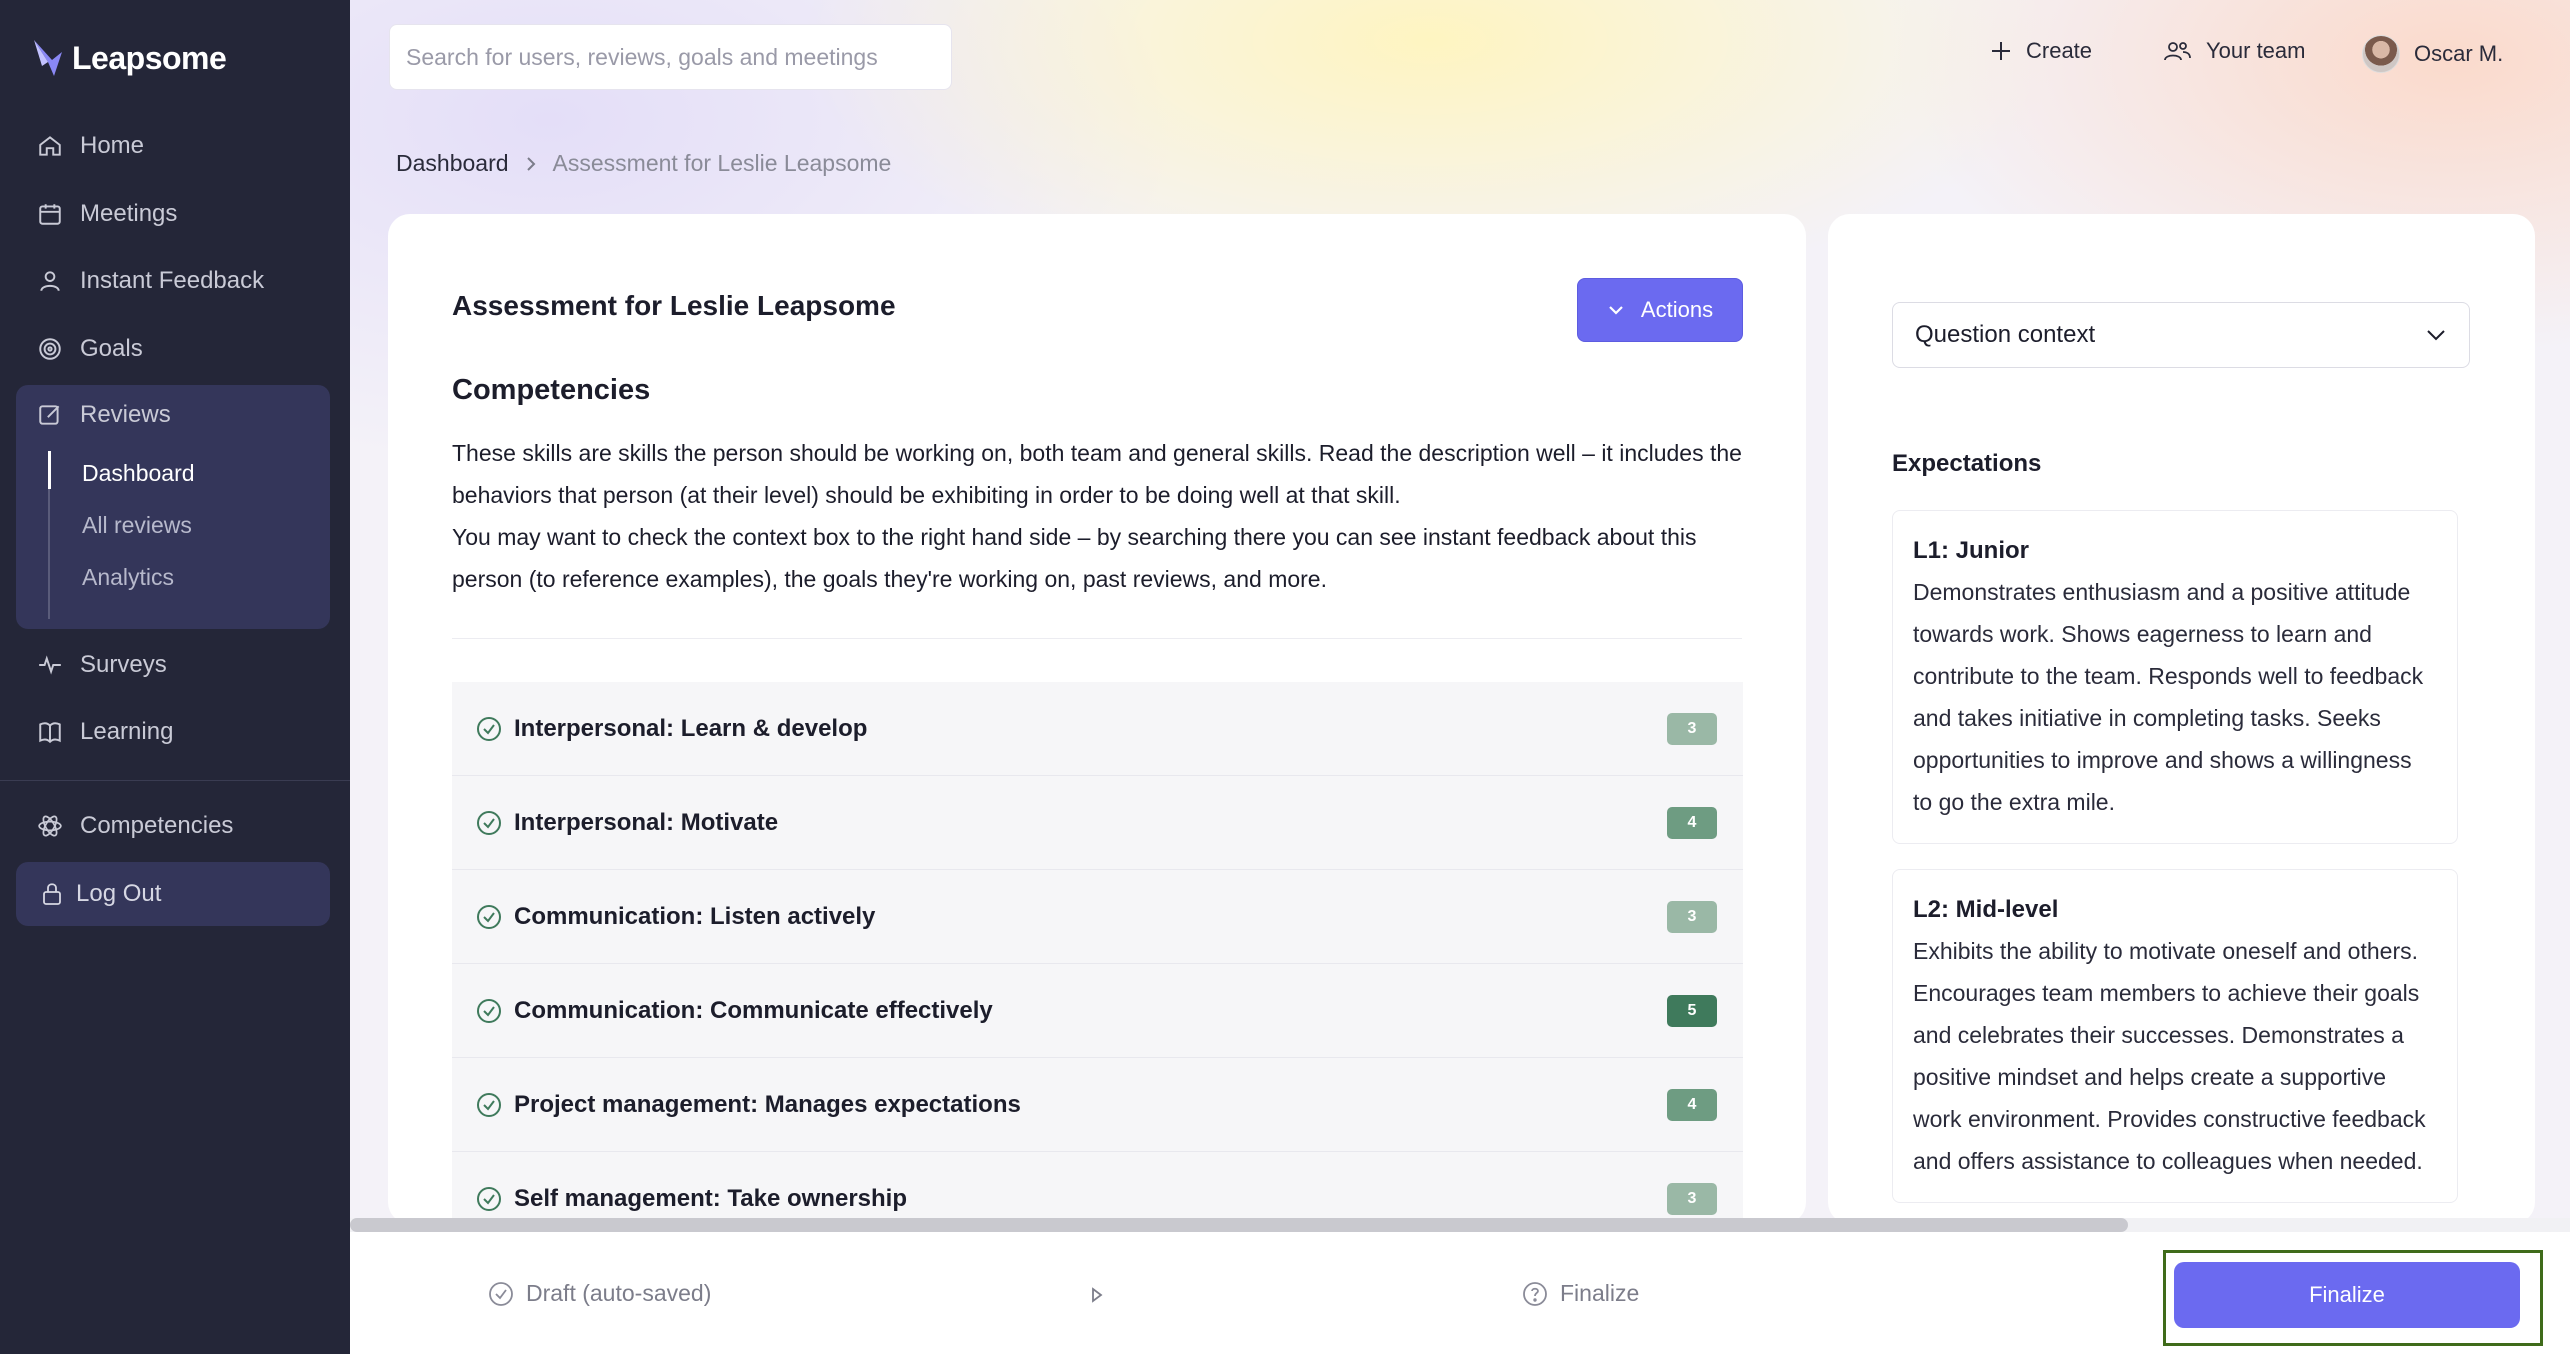 This screenshot has width=2570, height=1354. Describe the element at coordinates (1097, 823) in the screenshot. I see `competency-row: Interpersonal: Motivate 4` at that location.